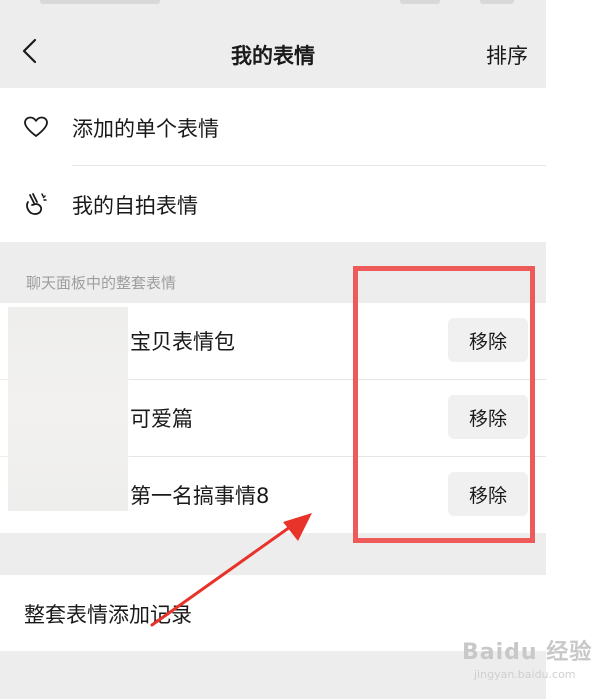 This screenshot has height=699, width=605. What do you see at coordinates (231, 570) in the screenshot?
I see `annotation-arrow-icon` at bounding box center [231, 570].